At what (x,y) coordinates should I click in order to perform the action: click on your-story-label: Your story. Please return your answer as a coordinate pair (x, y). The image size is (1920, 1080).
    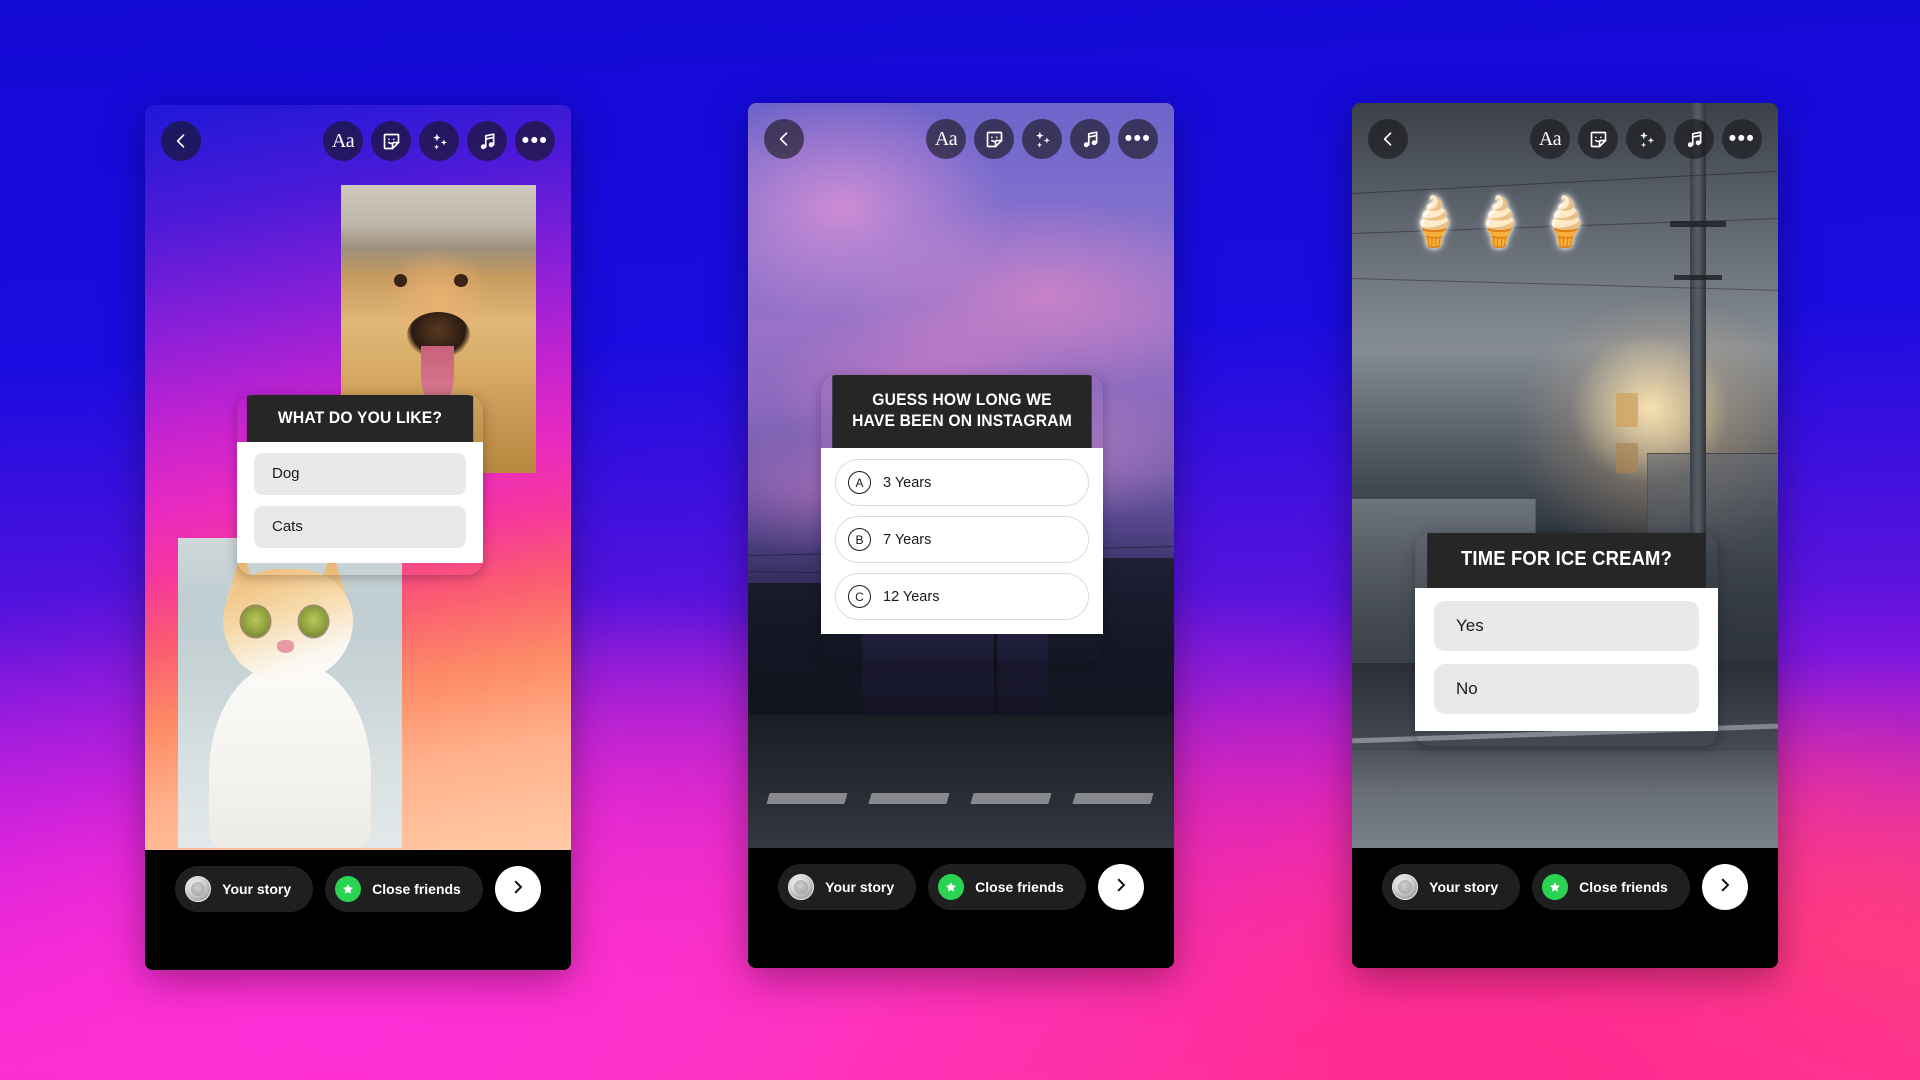
    Looking at the image, I should click on (257, 889).